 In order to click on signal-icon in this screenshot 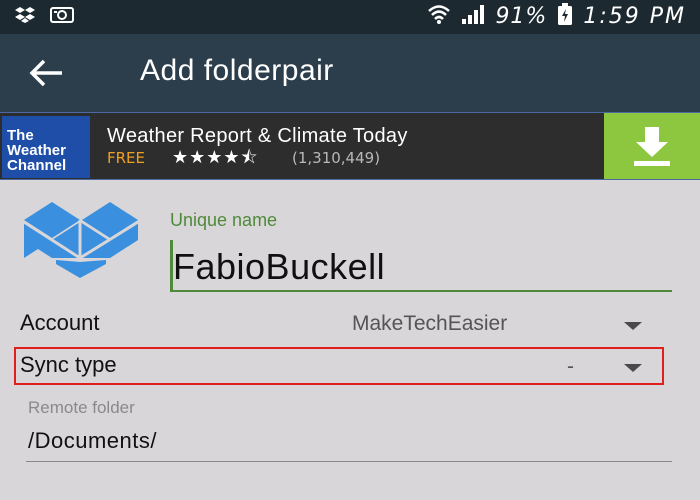, I will do `click(473, 16)`.